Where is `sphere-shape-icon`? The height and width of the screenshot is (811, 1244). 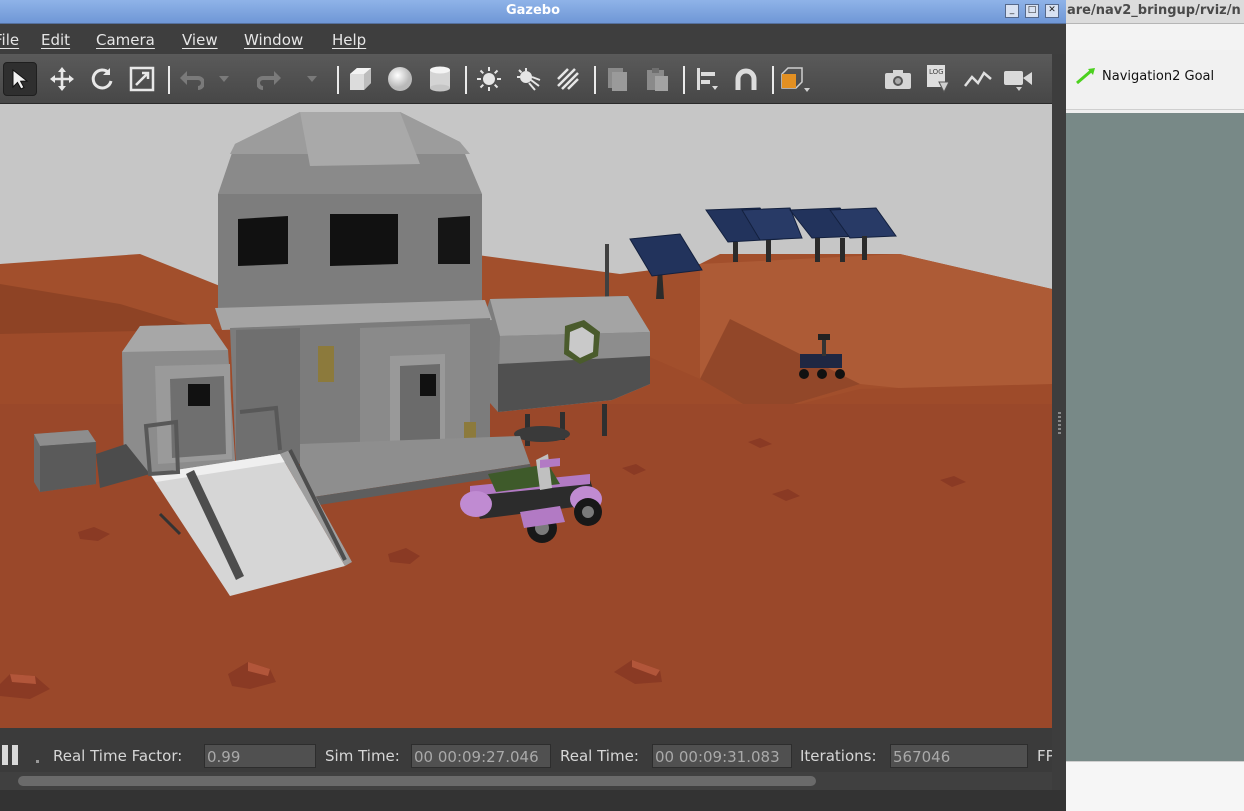
sphere-shape-icon is located at coordinates (400, 79).